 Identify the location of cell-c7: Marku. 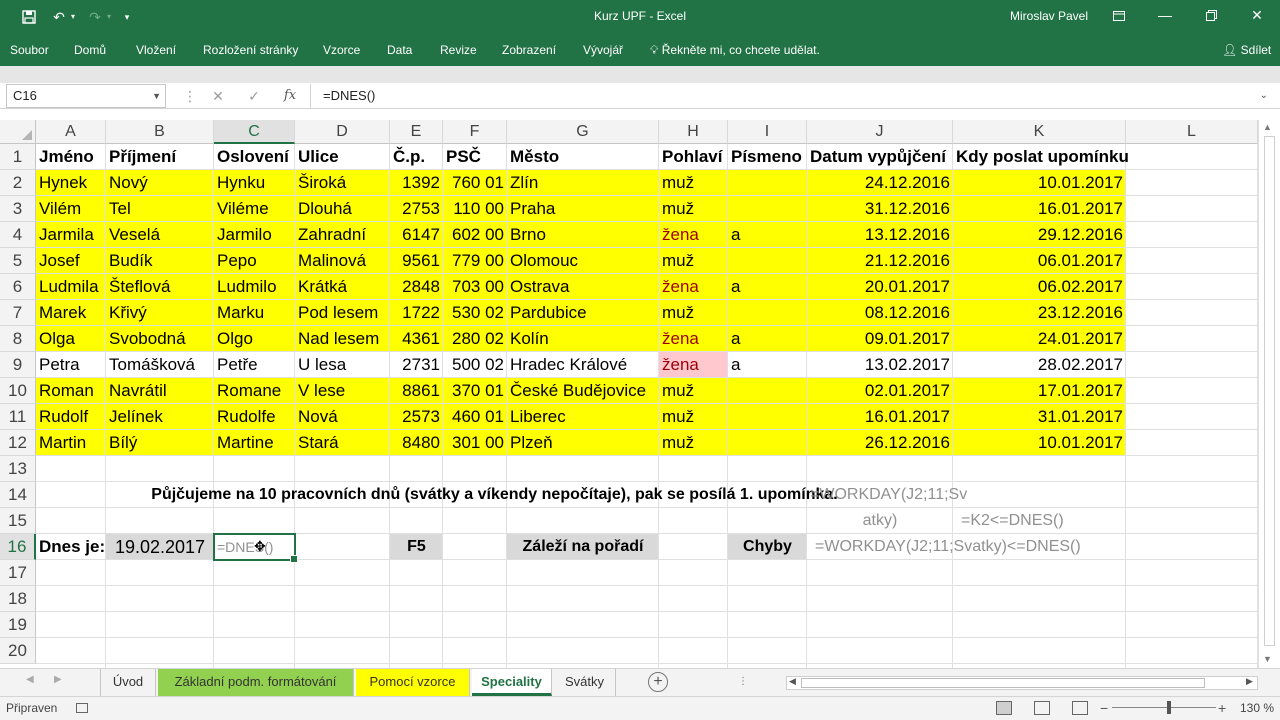
(254, 313).